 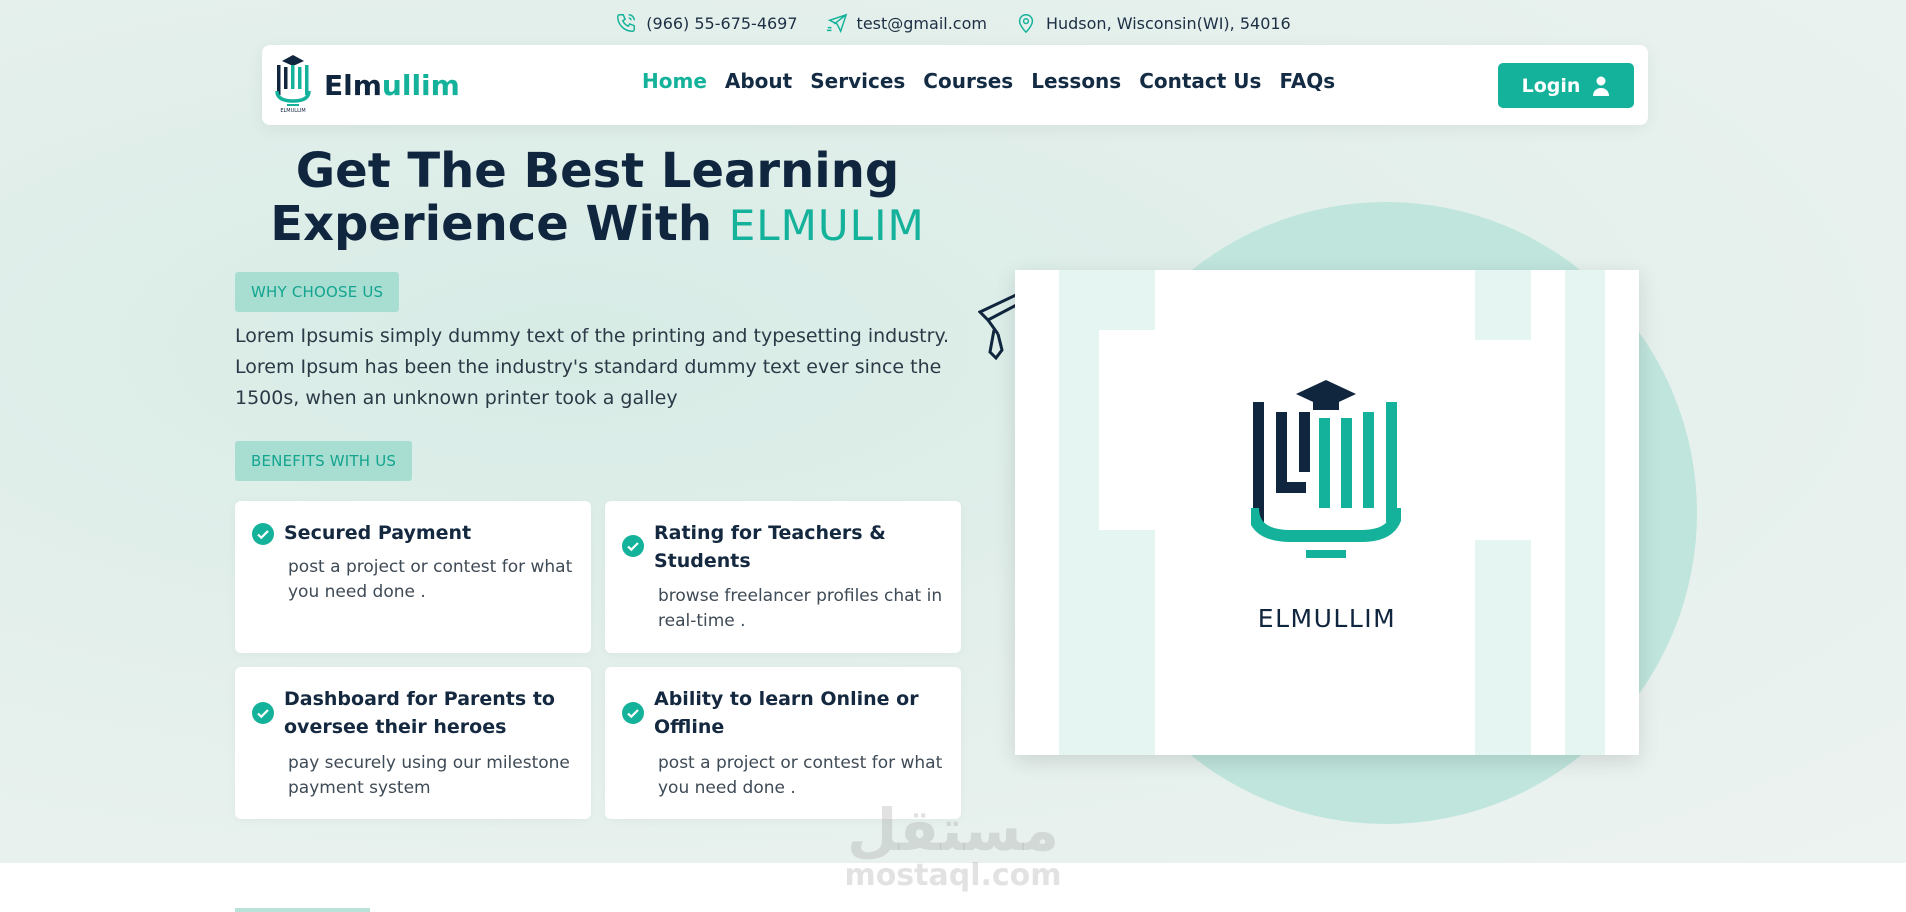 I want to click on location-pin-icon, so click(x=1026, y=24).